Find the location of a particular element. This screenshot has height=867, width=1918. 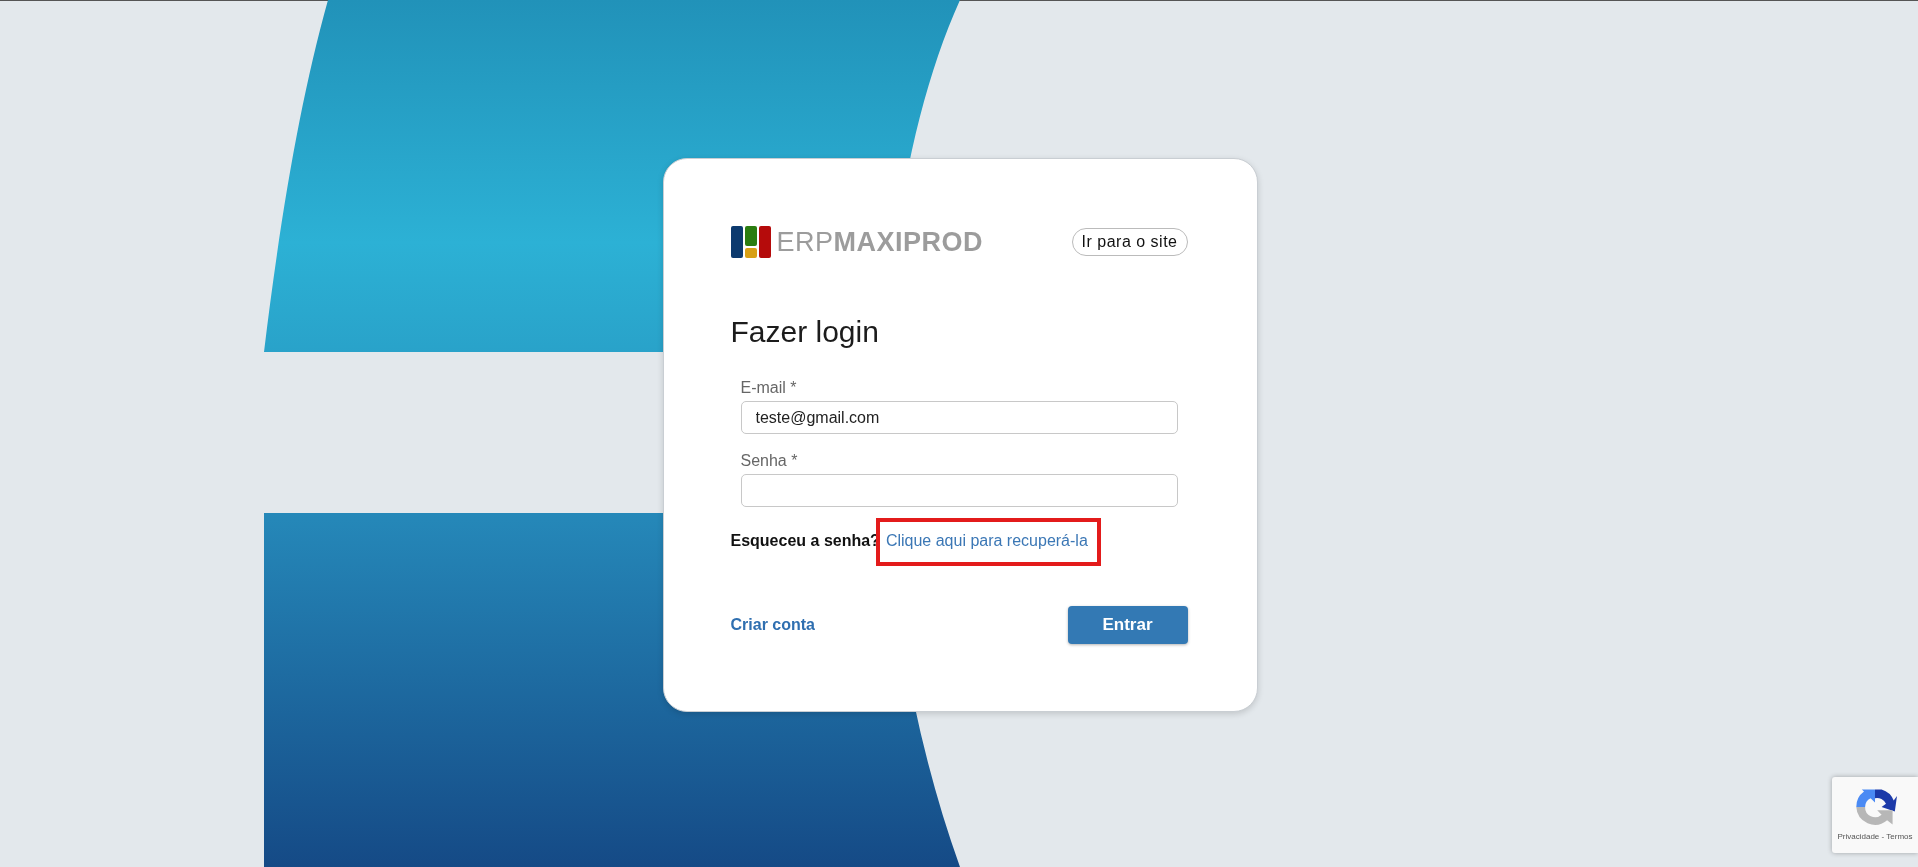

recover-link: Clique aqui para recuperá-la is located at coordinates (986, 540).